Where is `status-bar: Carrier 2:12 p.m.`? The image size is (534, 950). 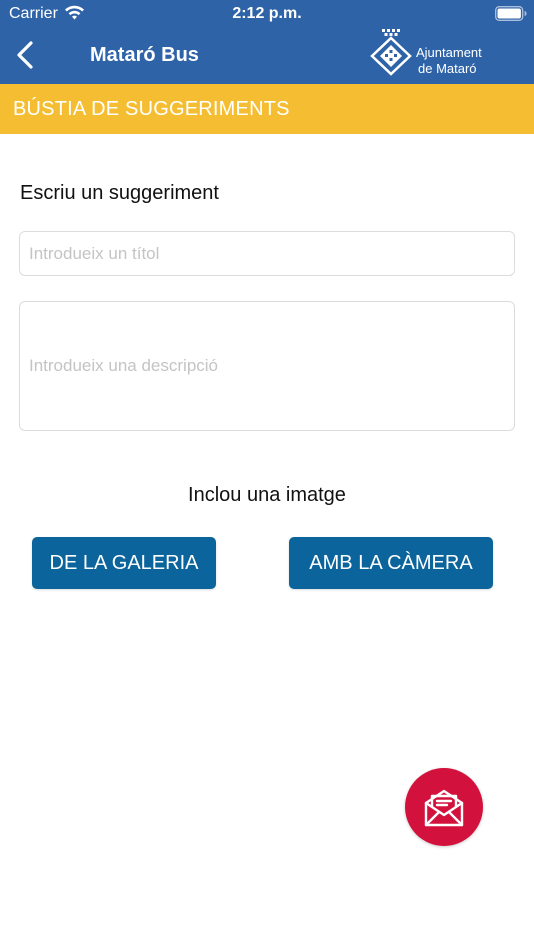 status-bar: Carrier 2:12 p.m. is located at coordinates (267, 14).